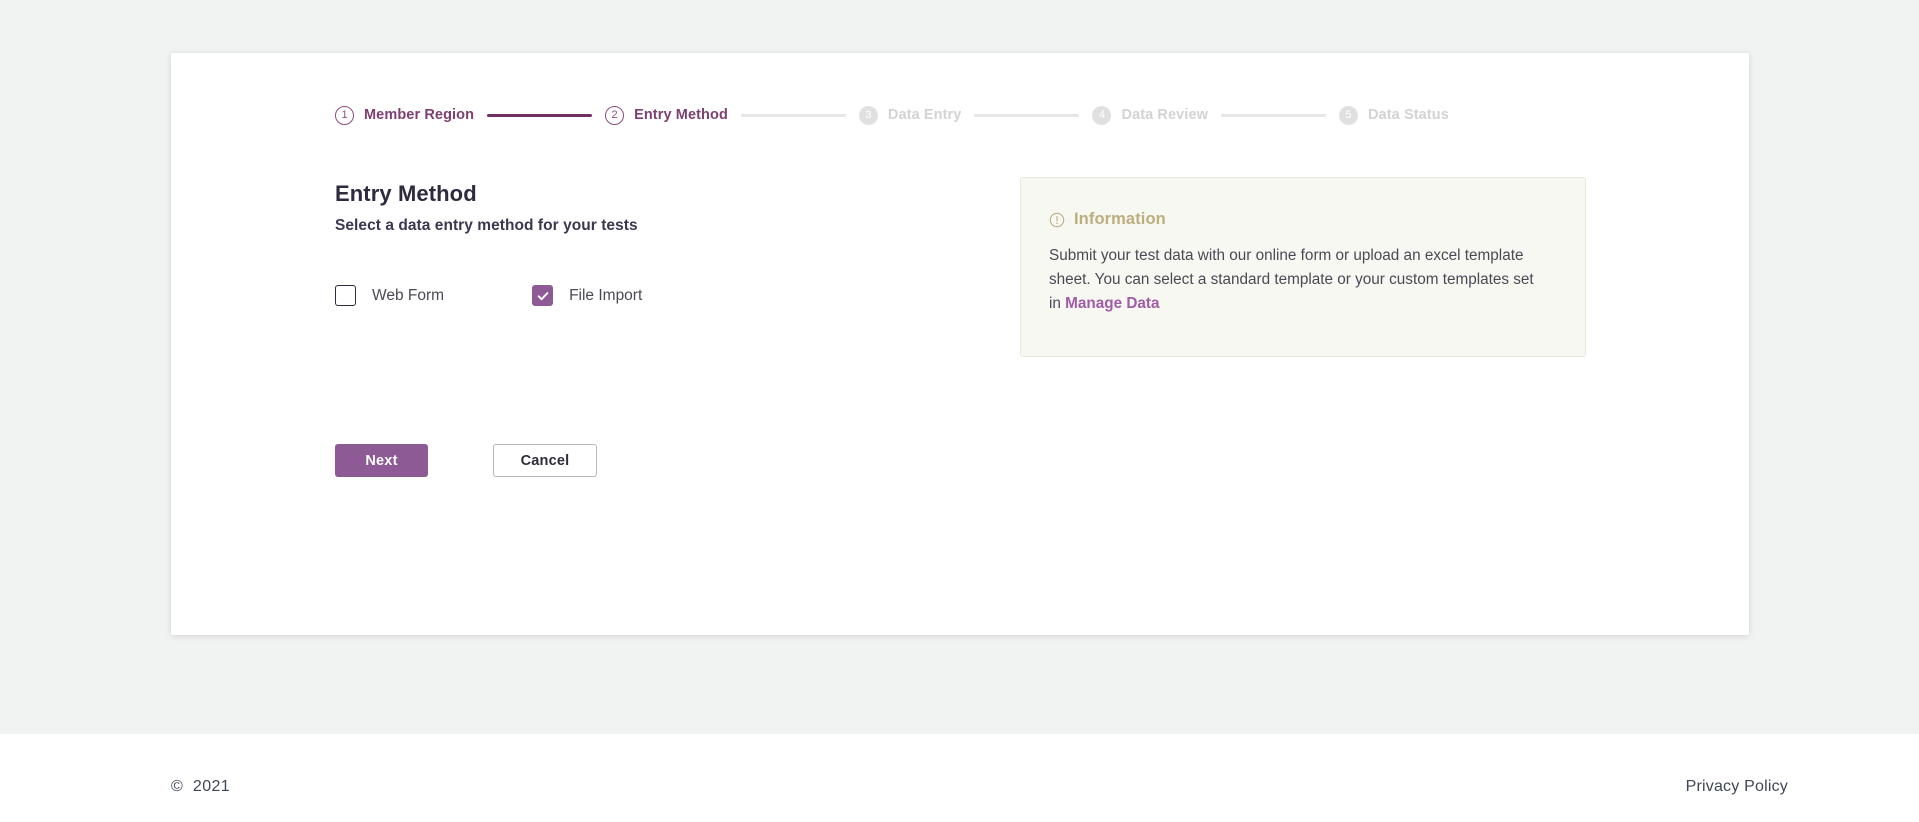  Describe the element at coordinates (1348, 115) in the screenshot. I see `step-number-badge: 5` at that location.